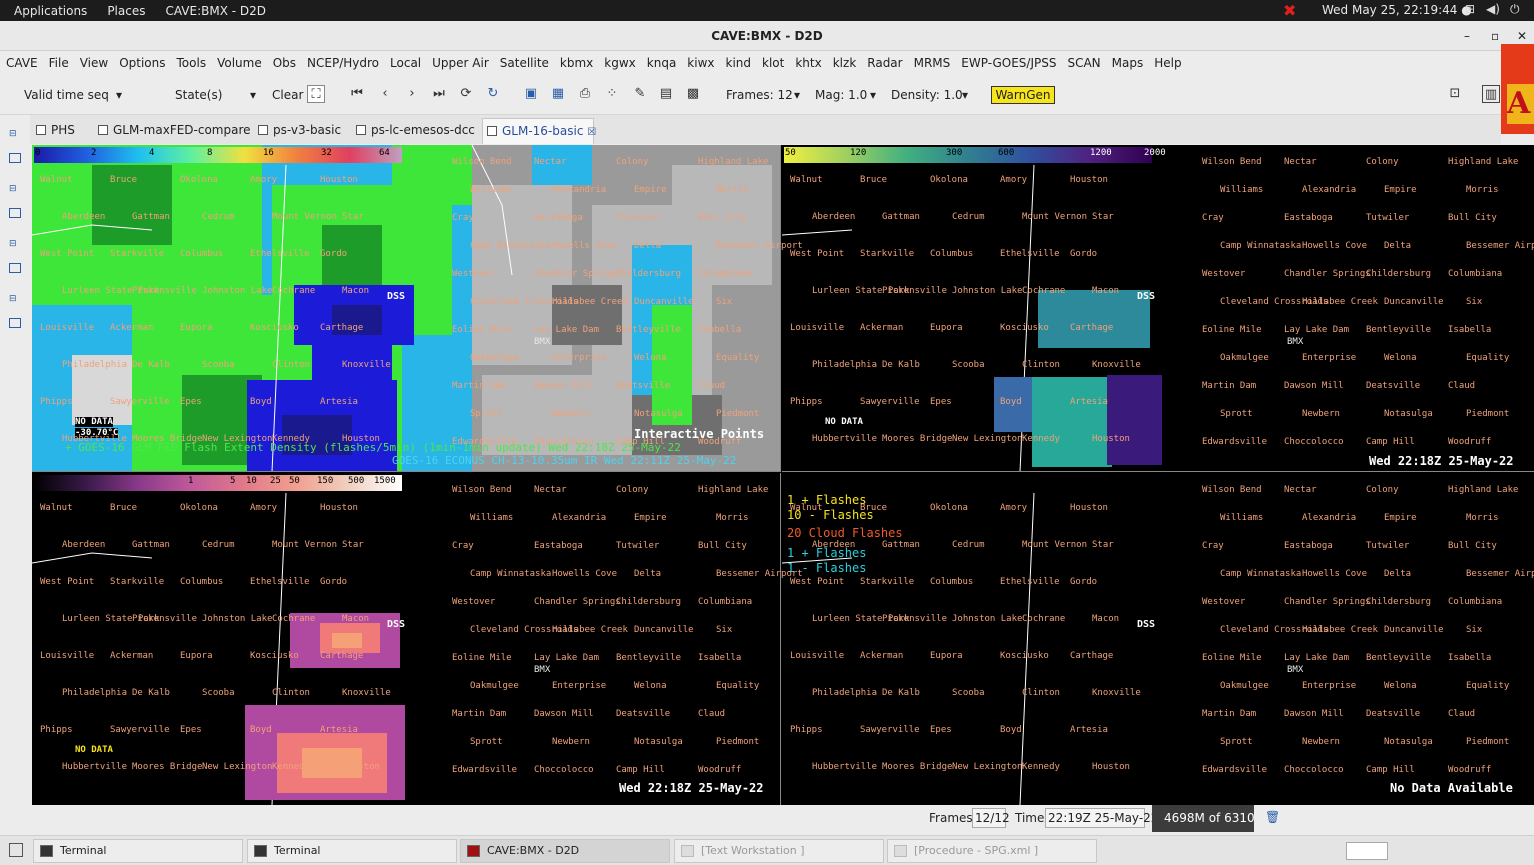 Image resolution: width=1534 pixels, height=865 pixels. What do you see at coordinates (1515, 9) in the screenshot?
I see `power-icon: ⏻` at bounding box center [1515, 9].